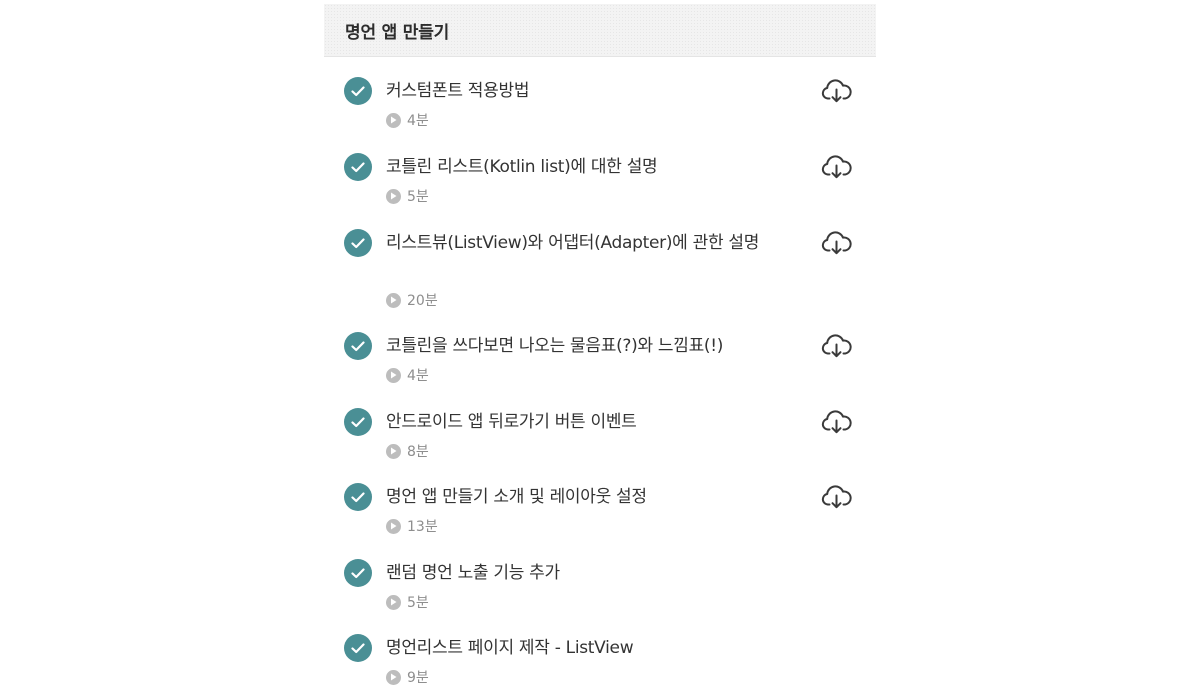 This screenshot has width=1200, height=700. What do you see at coordinates (576, 648) in the screenshot?
I see `lesson-title: 명언리스트 페이지 제작 - ListView` at bounding box center [576, 648].